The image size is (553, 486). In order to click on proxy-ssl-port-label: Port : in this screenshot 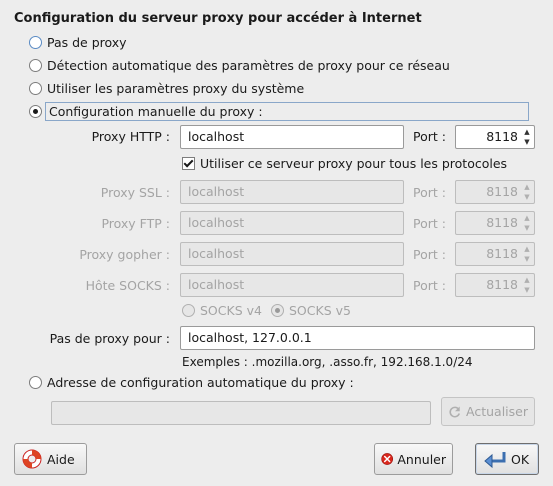, I will do `click(429, 192)`.